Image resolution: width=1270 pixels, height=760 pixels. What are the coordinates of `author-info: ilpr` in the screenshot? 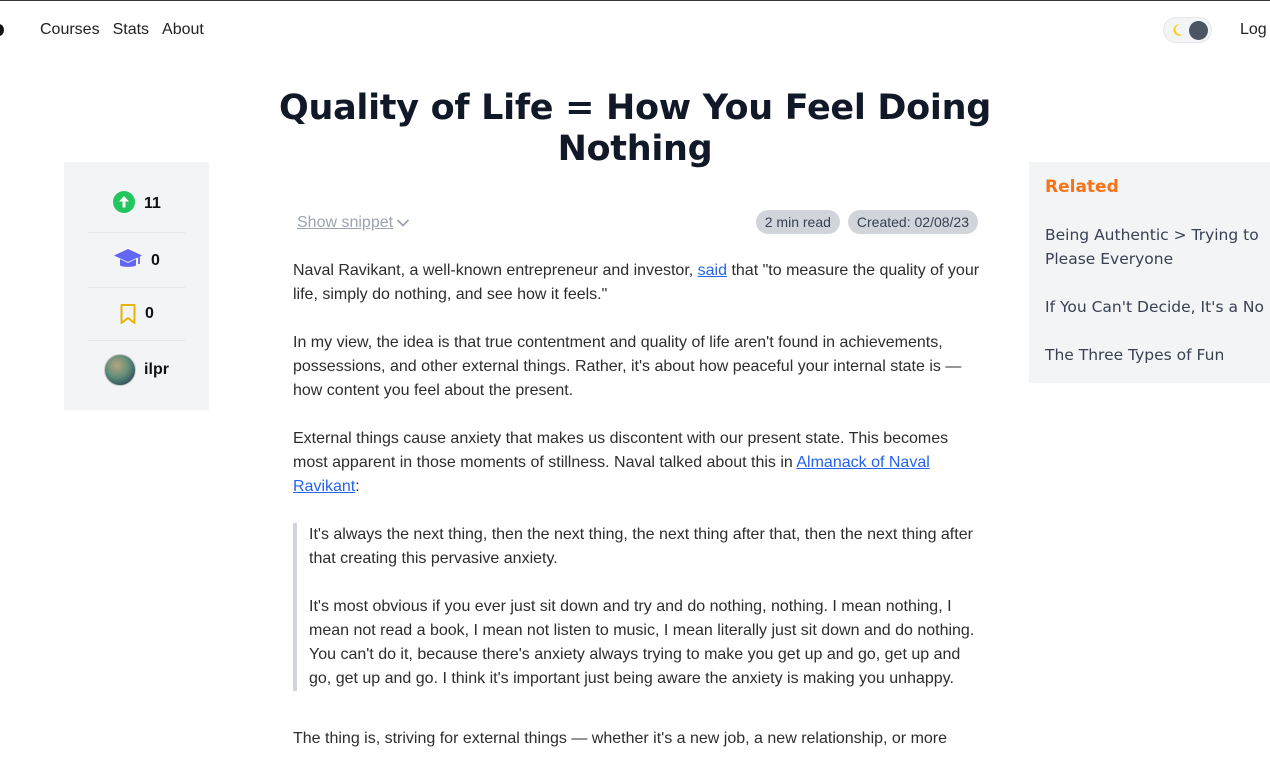 It's located at (136, 370).